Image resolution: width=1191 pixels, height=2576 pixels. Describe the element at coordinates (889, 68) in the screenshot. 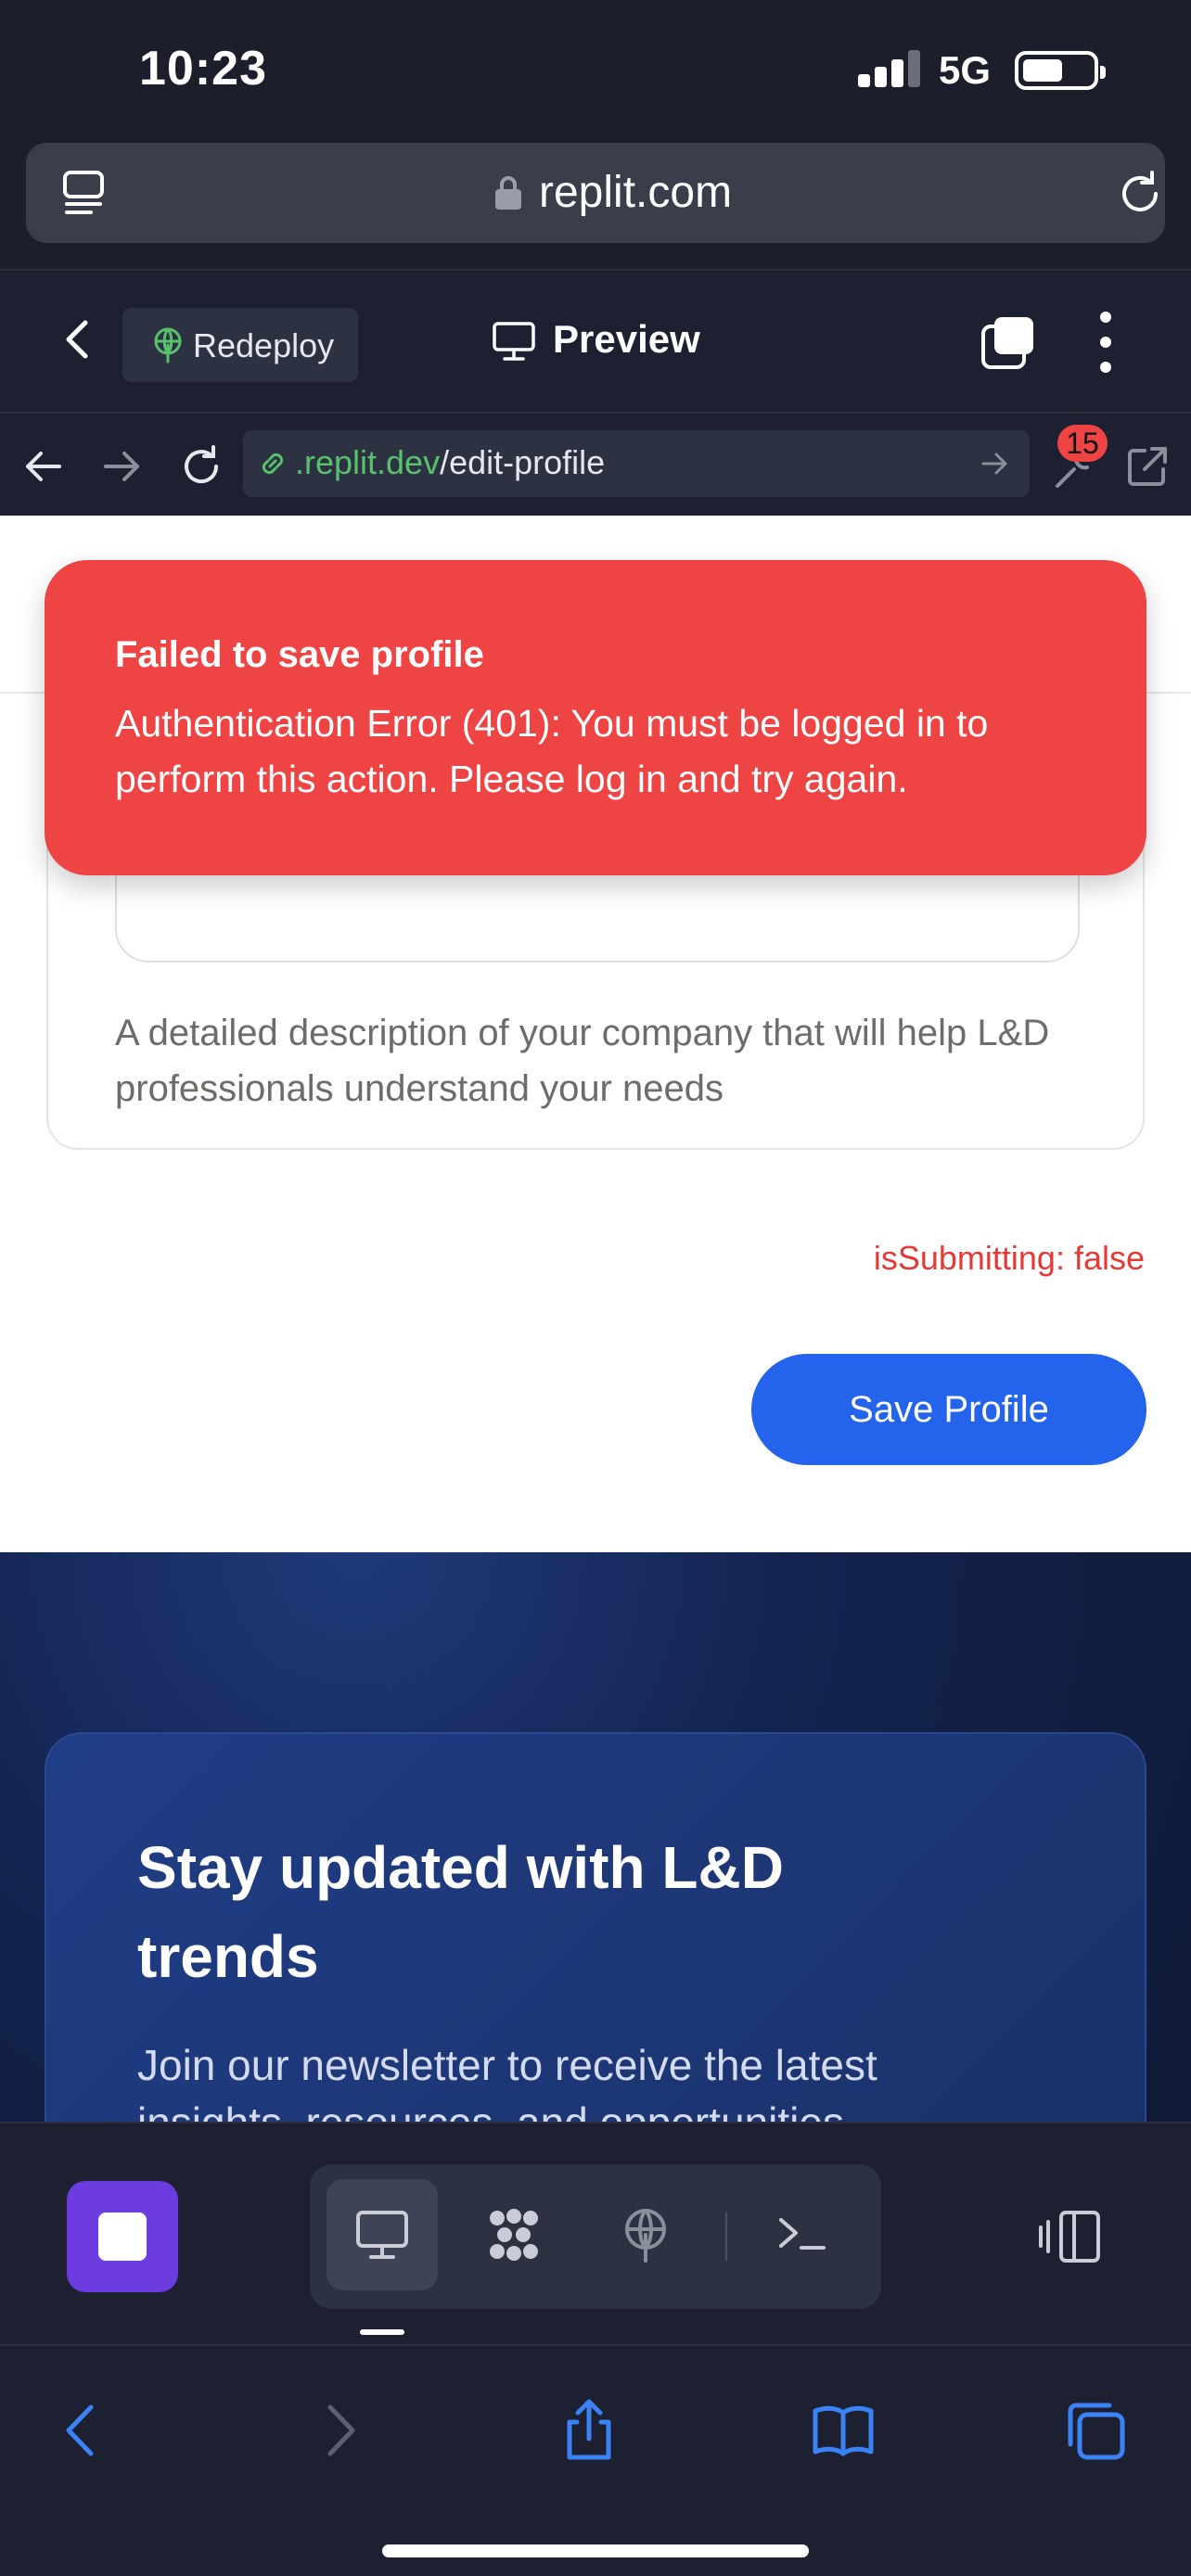

I see `signal-icon` at that location.